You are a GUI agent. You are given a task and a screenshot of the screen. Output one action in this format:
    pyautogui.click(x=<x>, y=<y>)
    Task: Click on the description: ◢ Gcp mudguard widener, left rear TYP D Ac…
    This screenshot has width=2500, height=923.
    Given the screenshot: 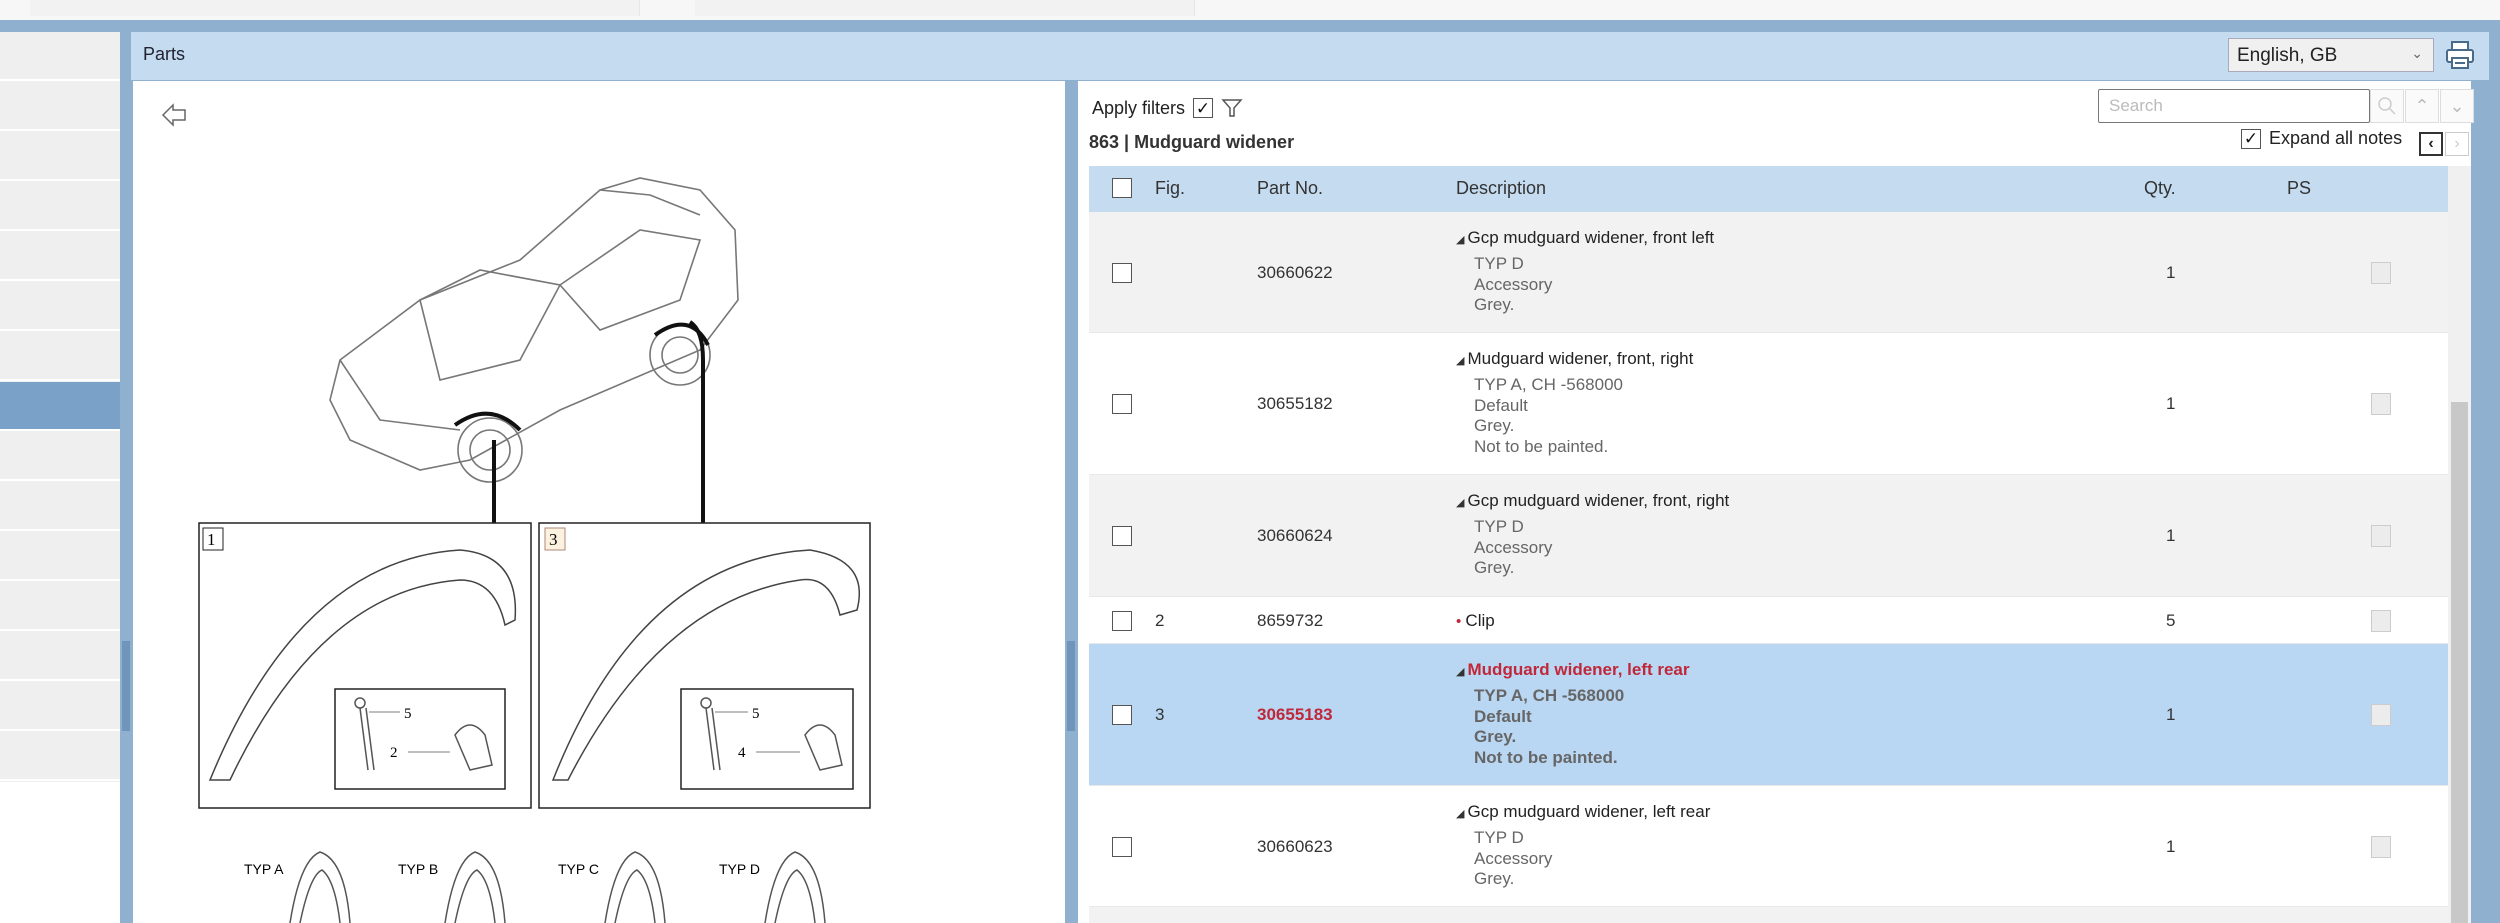 What is the action you would take?
    pyautogui.click(x=1583, y=846)
    